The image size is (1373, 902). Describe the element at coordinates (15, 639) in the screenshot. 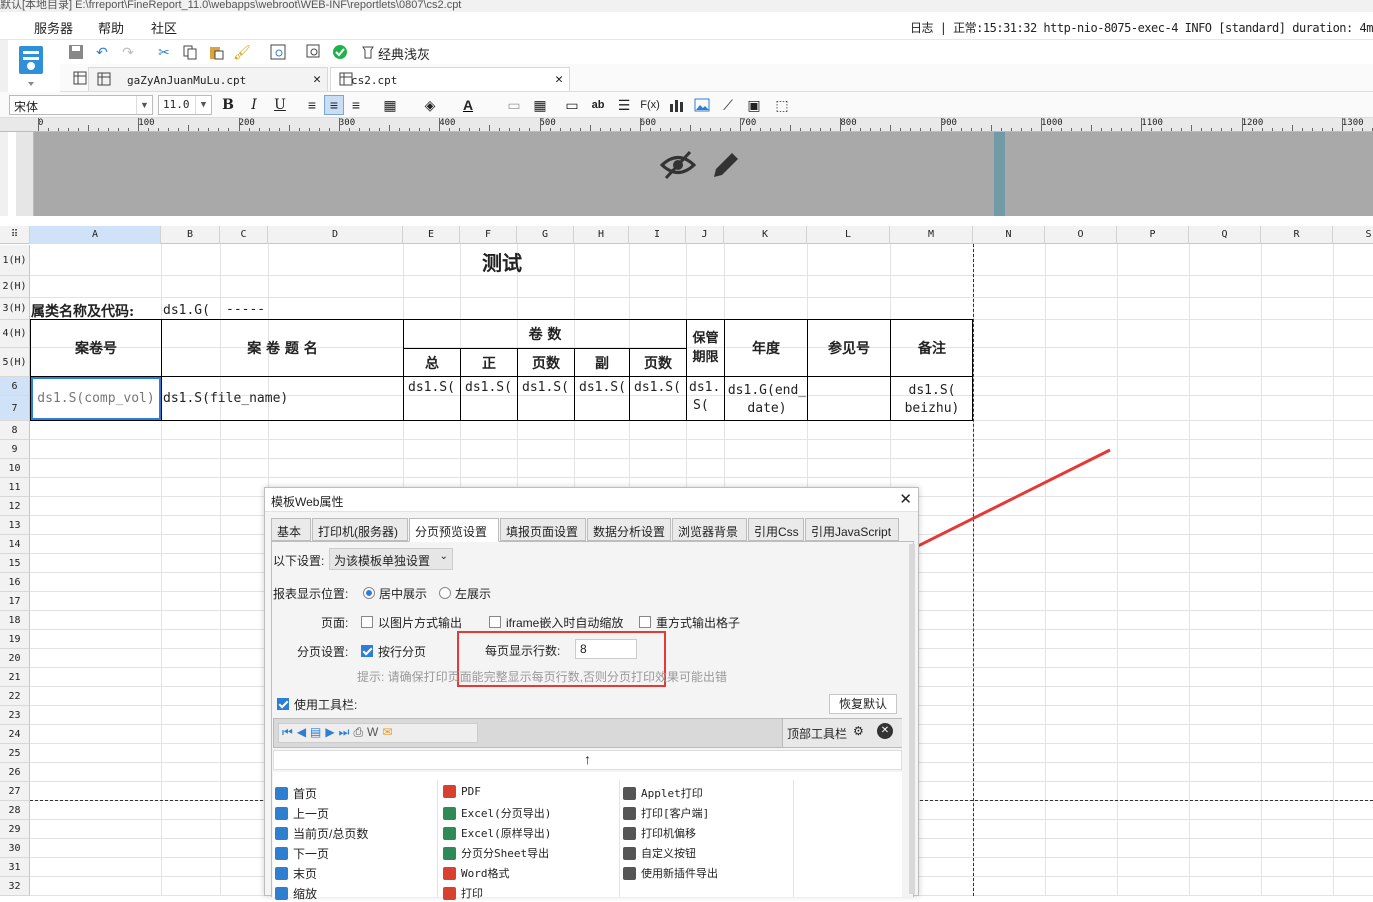

I see `row-header-cell: 19` at that location.